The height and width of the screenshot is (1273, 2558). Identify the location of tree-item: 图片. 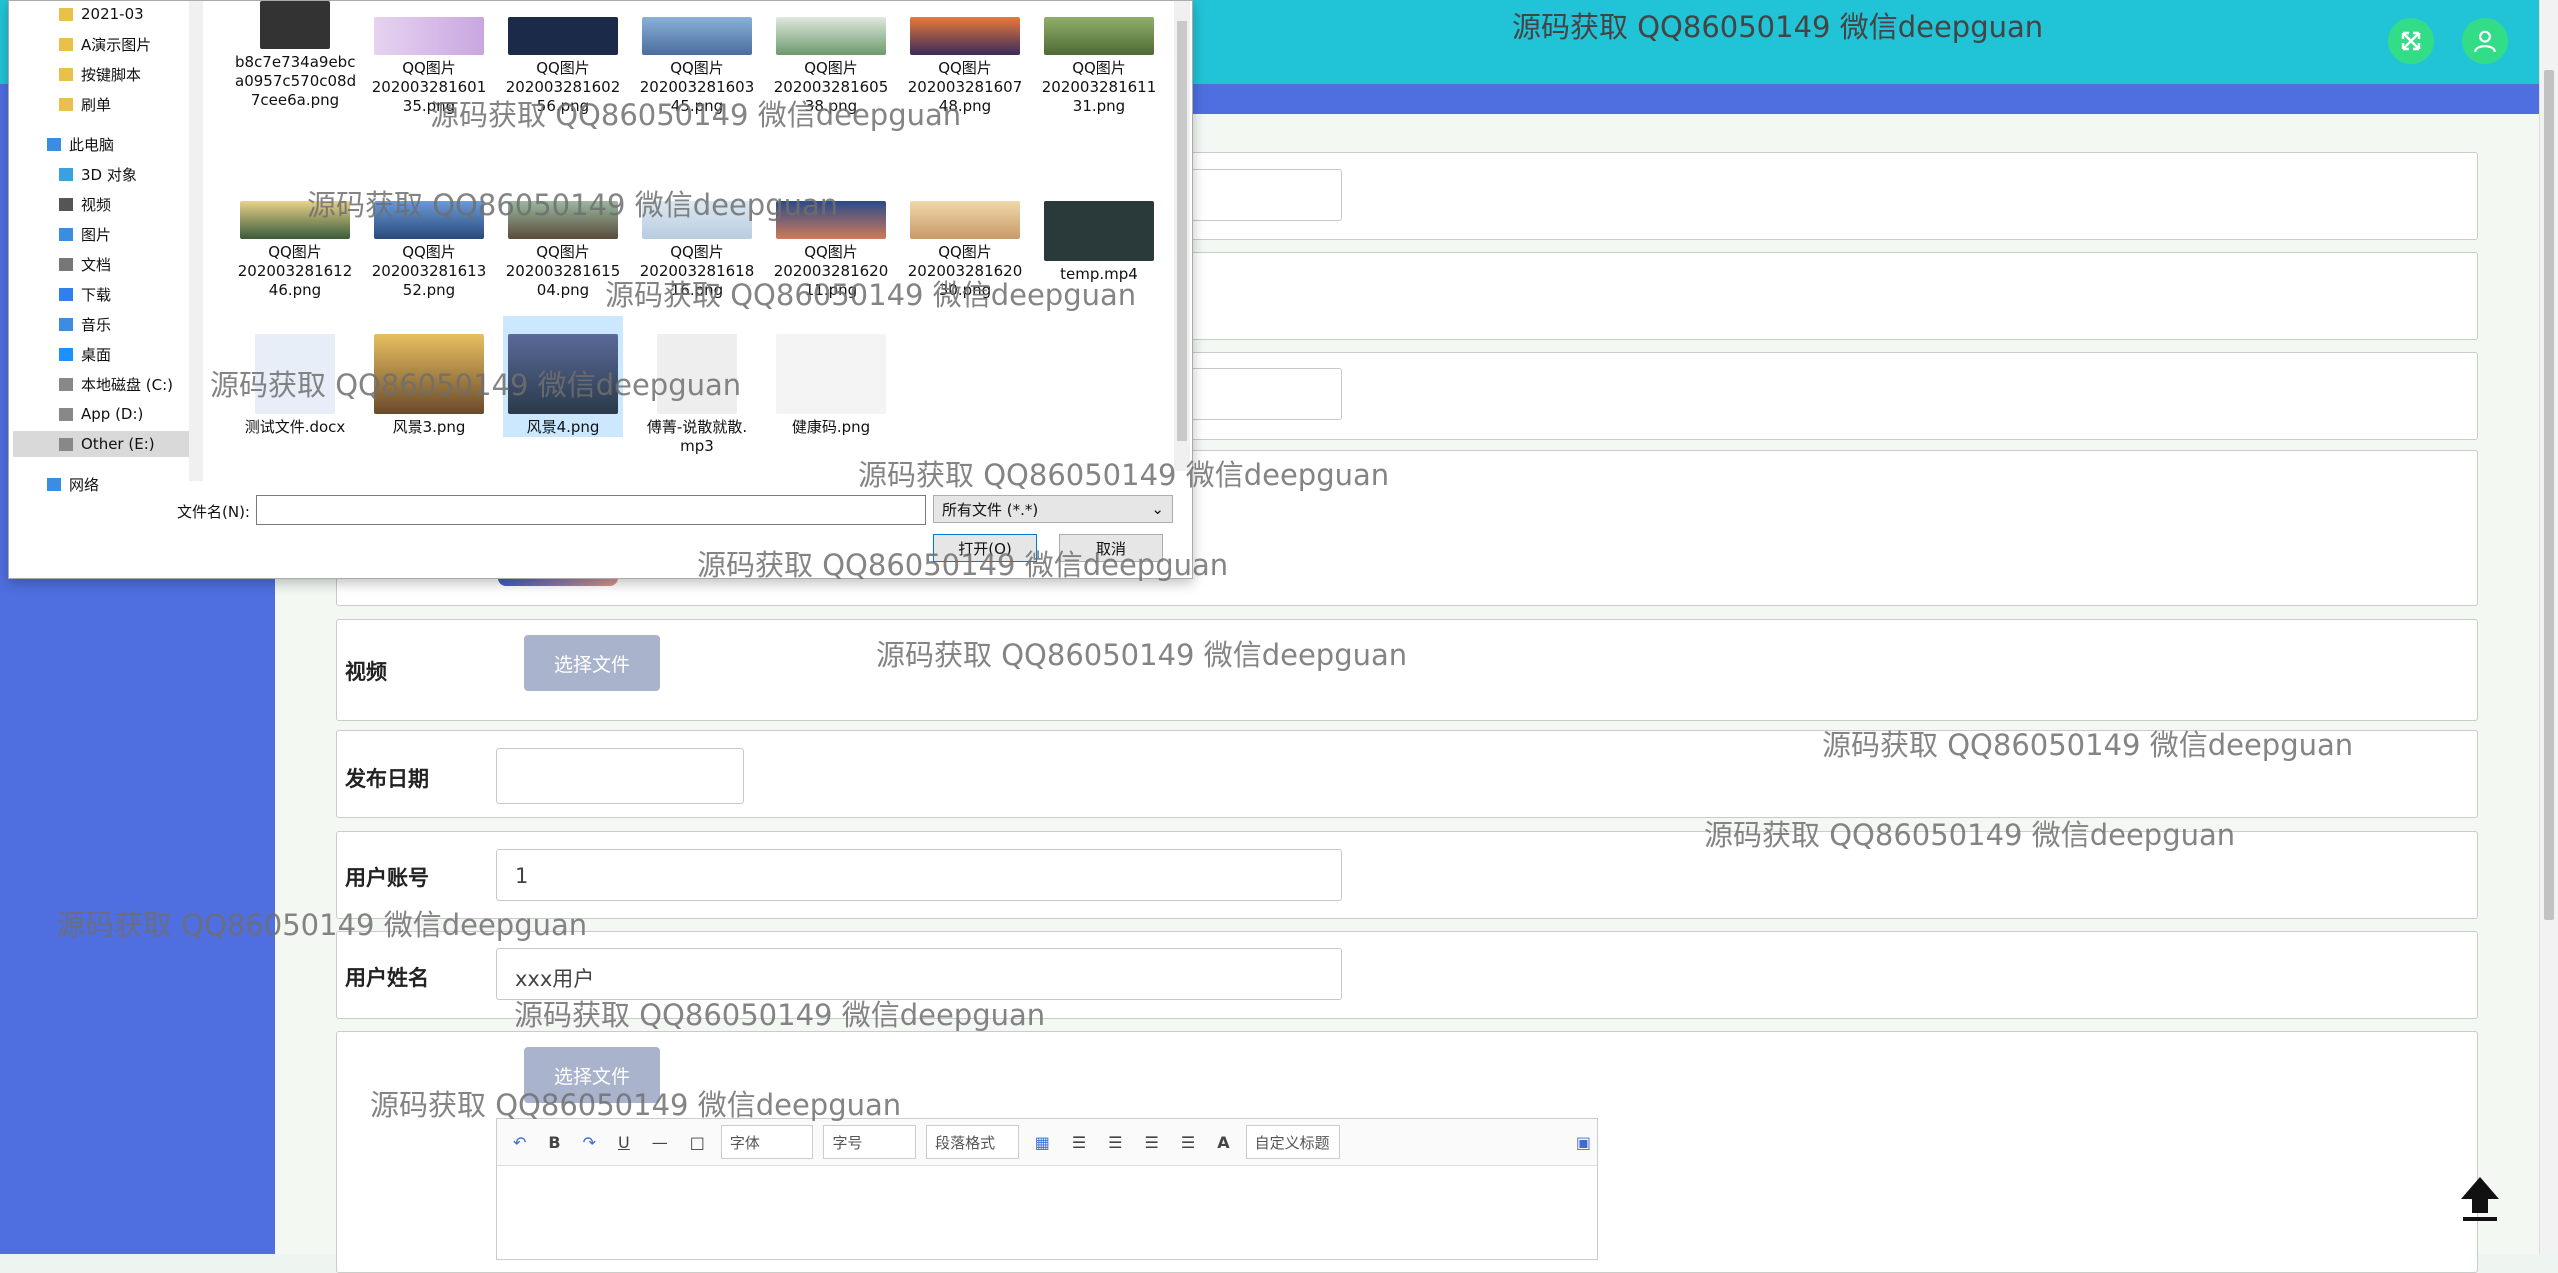
(85, 234).